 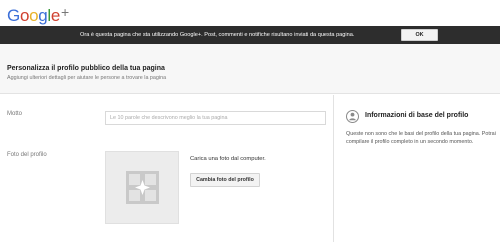 What do you see at coordinates (417, 115) in the screenshot?
I see `info-panel-title: Informazioni di base del profilo` at bounding box center [417, 115].